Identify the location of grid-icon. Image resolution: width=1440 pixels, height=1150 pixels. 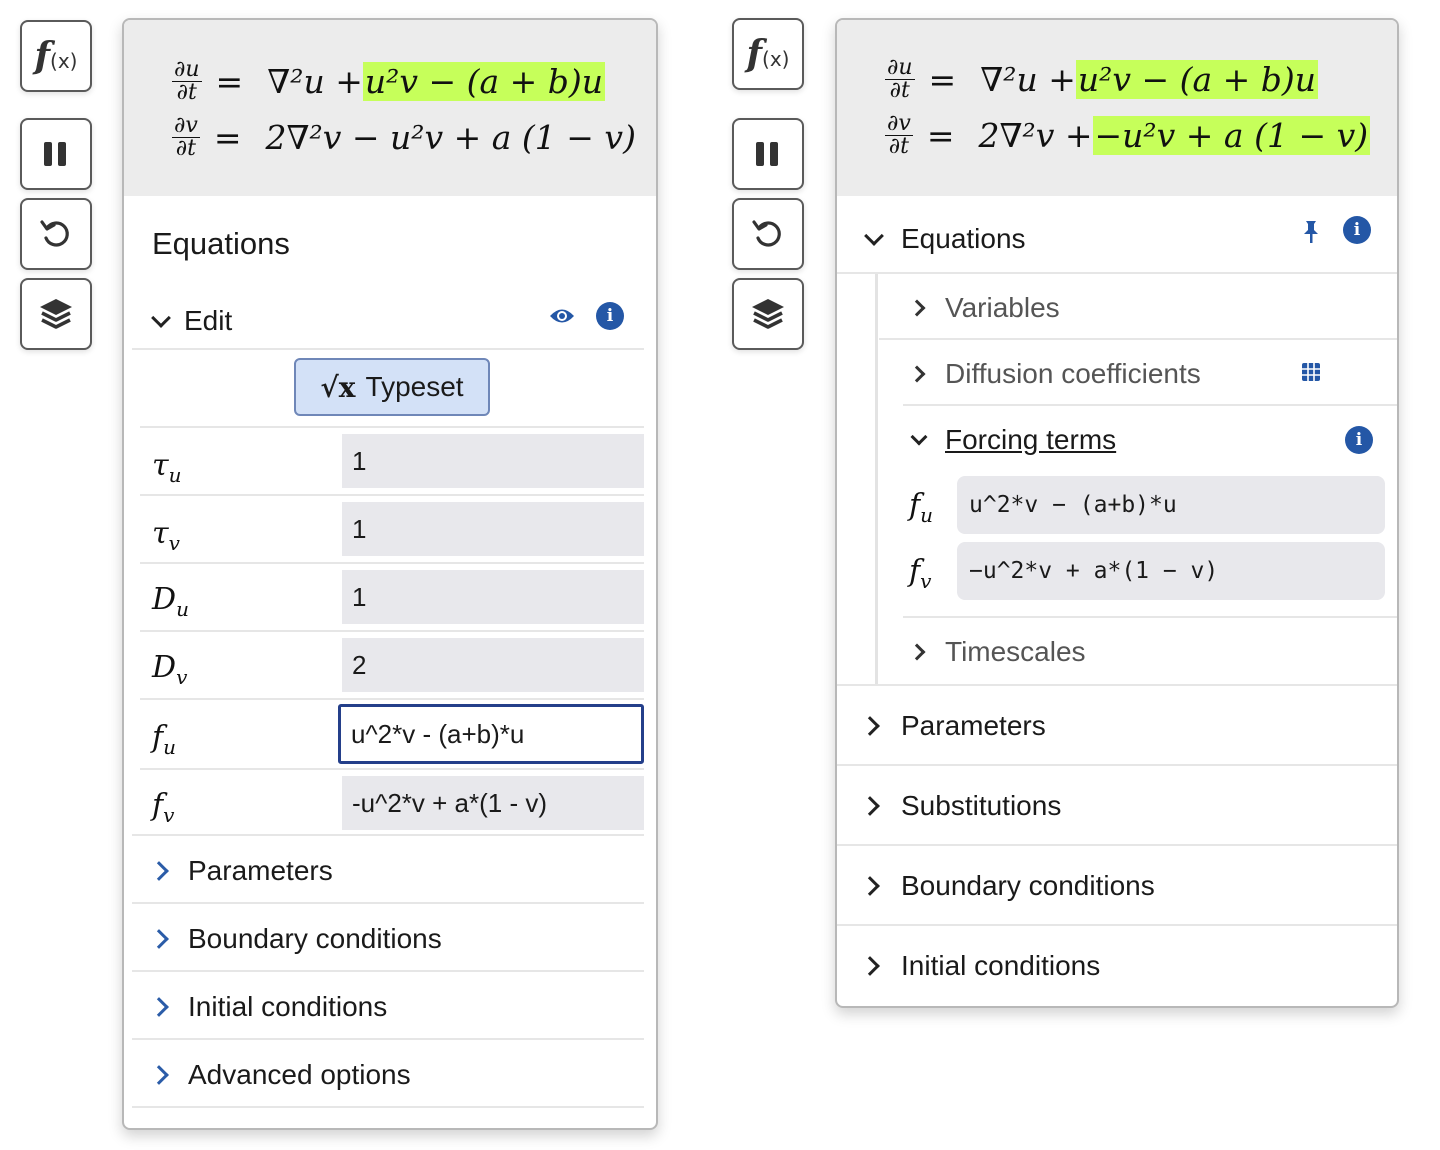
(1311, 372).